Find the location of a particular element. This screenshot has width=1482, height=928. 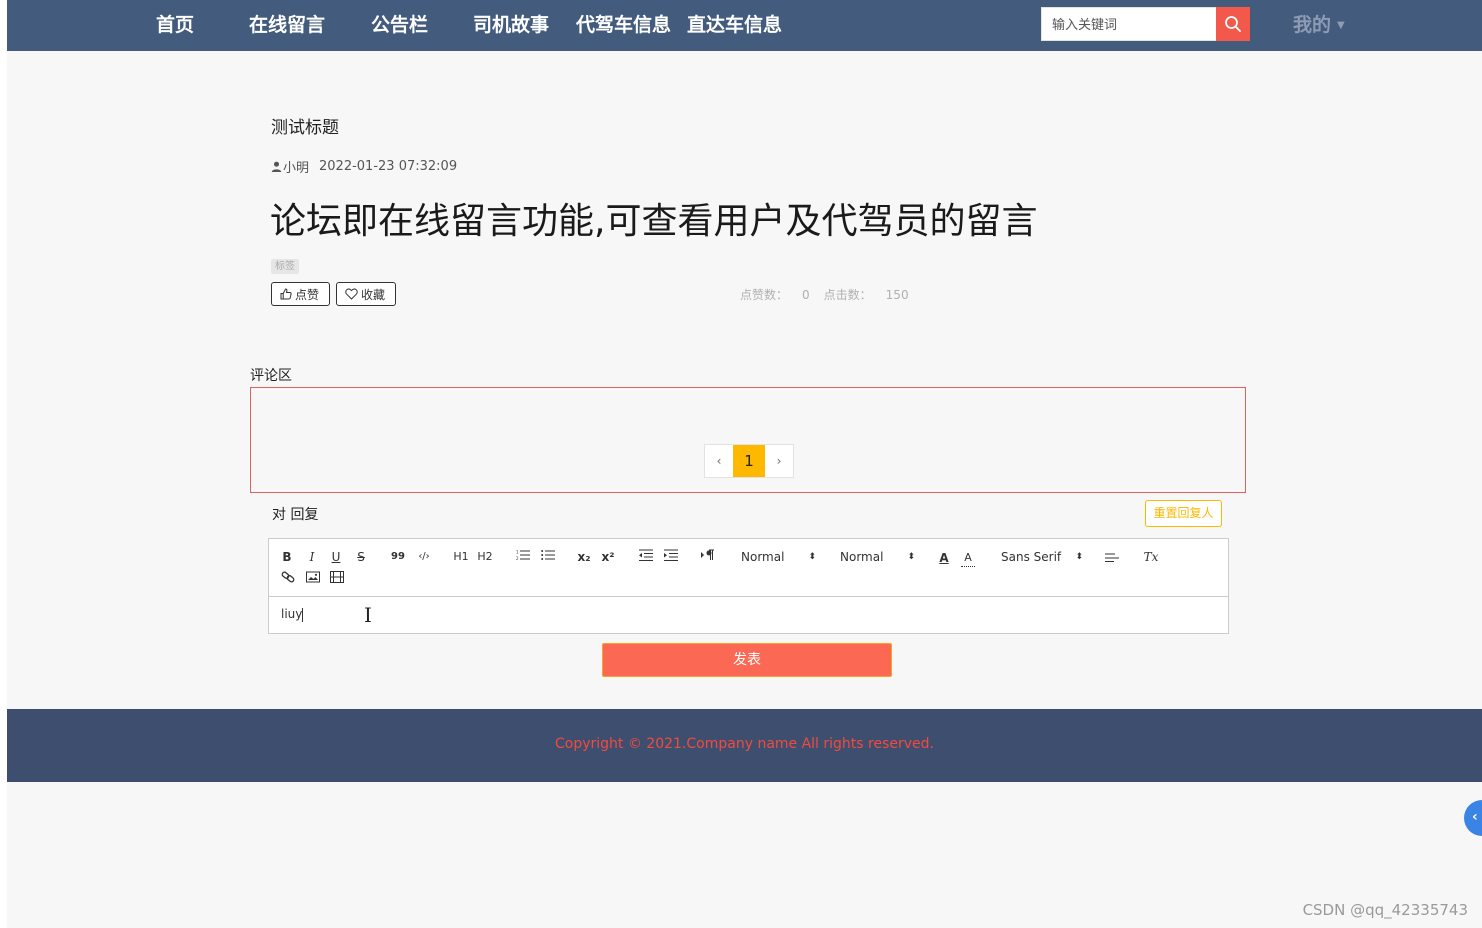

indent-icon is located at coordinates (671, 555).